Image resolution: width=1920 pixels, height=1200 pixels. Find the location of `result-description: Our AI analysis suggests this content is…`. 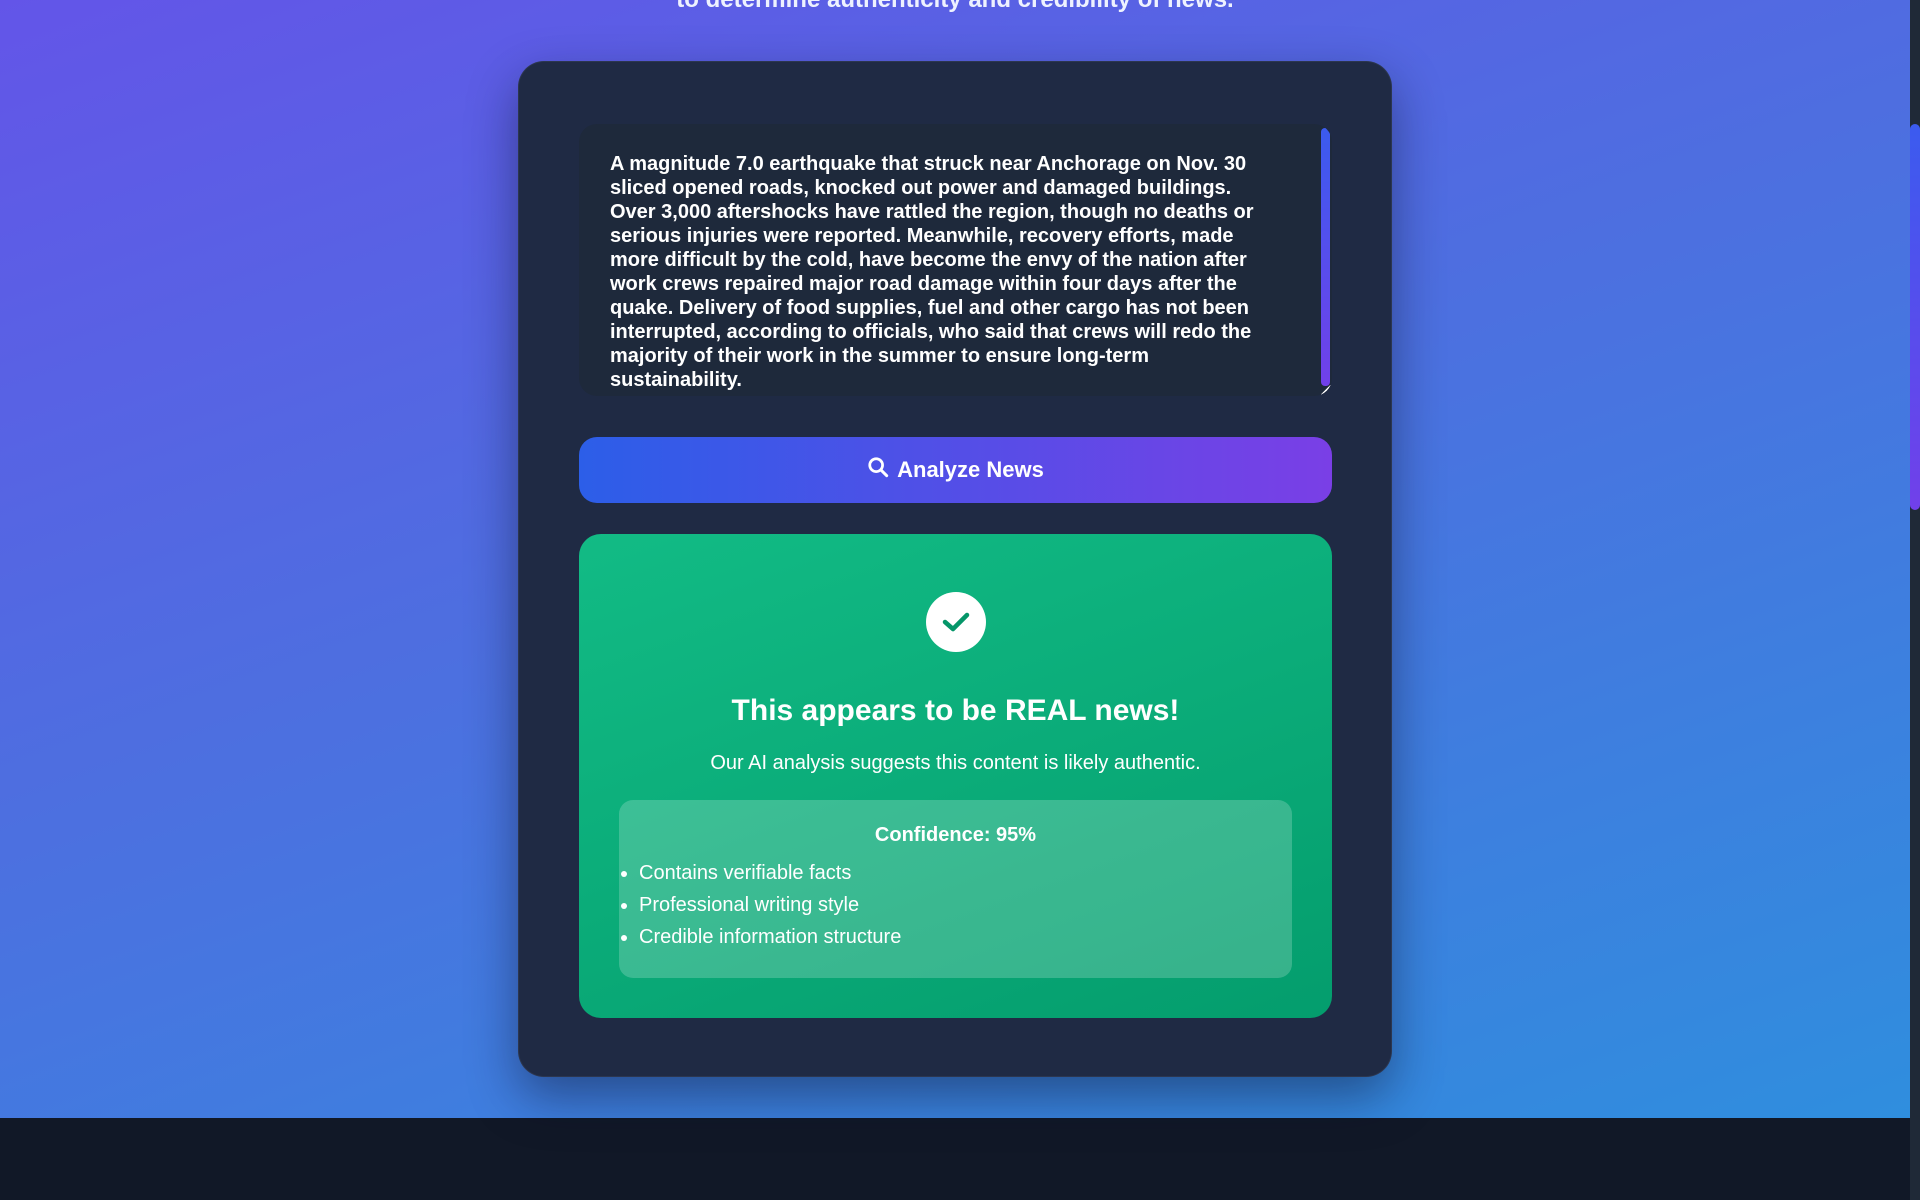

result-description: Our AI analysis suggests this content is… is located at coordinates (955, 763).